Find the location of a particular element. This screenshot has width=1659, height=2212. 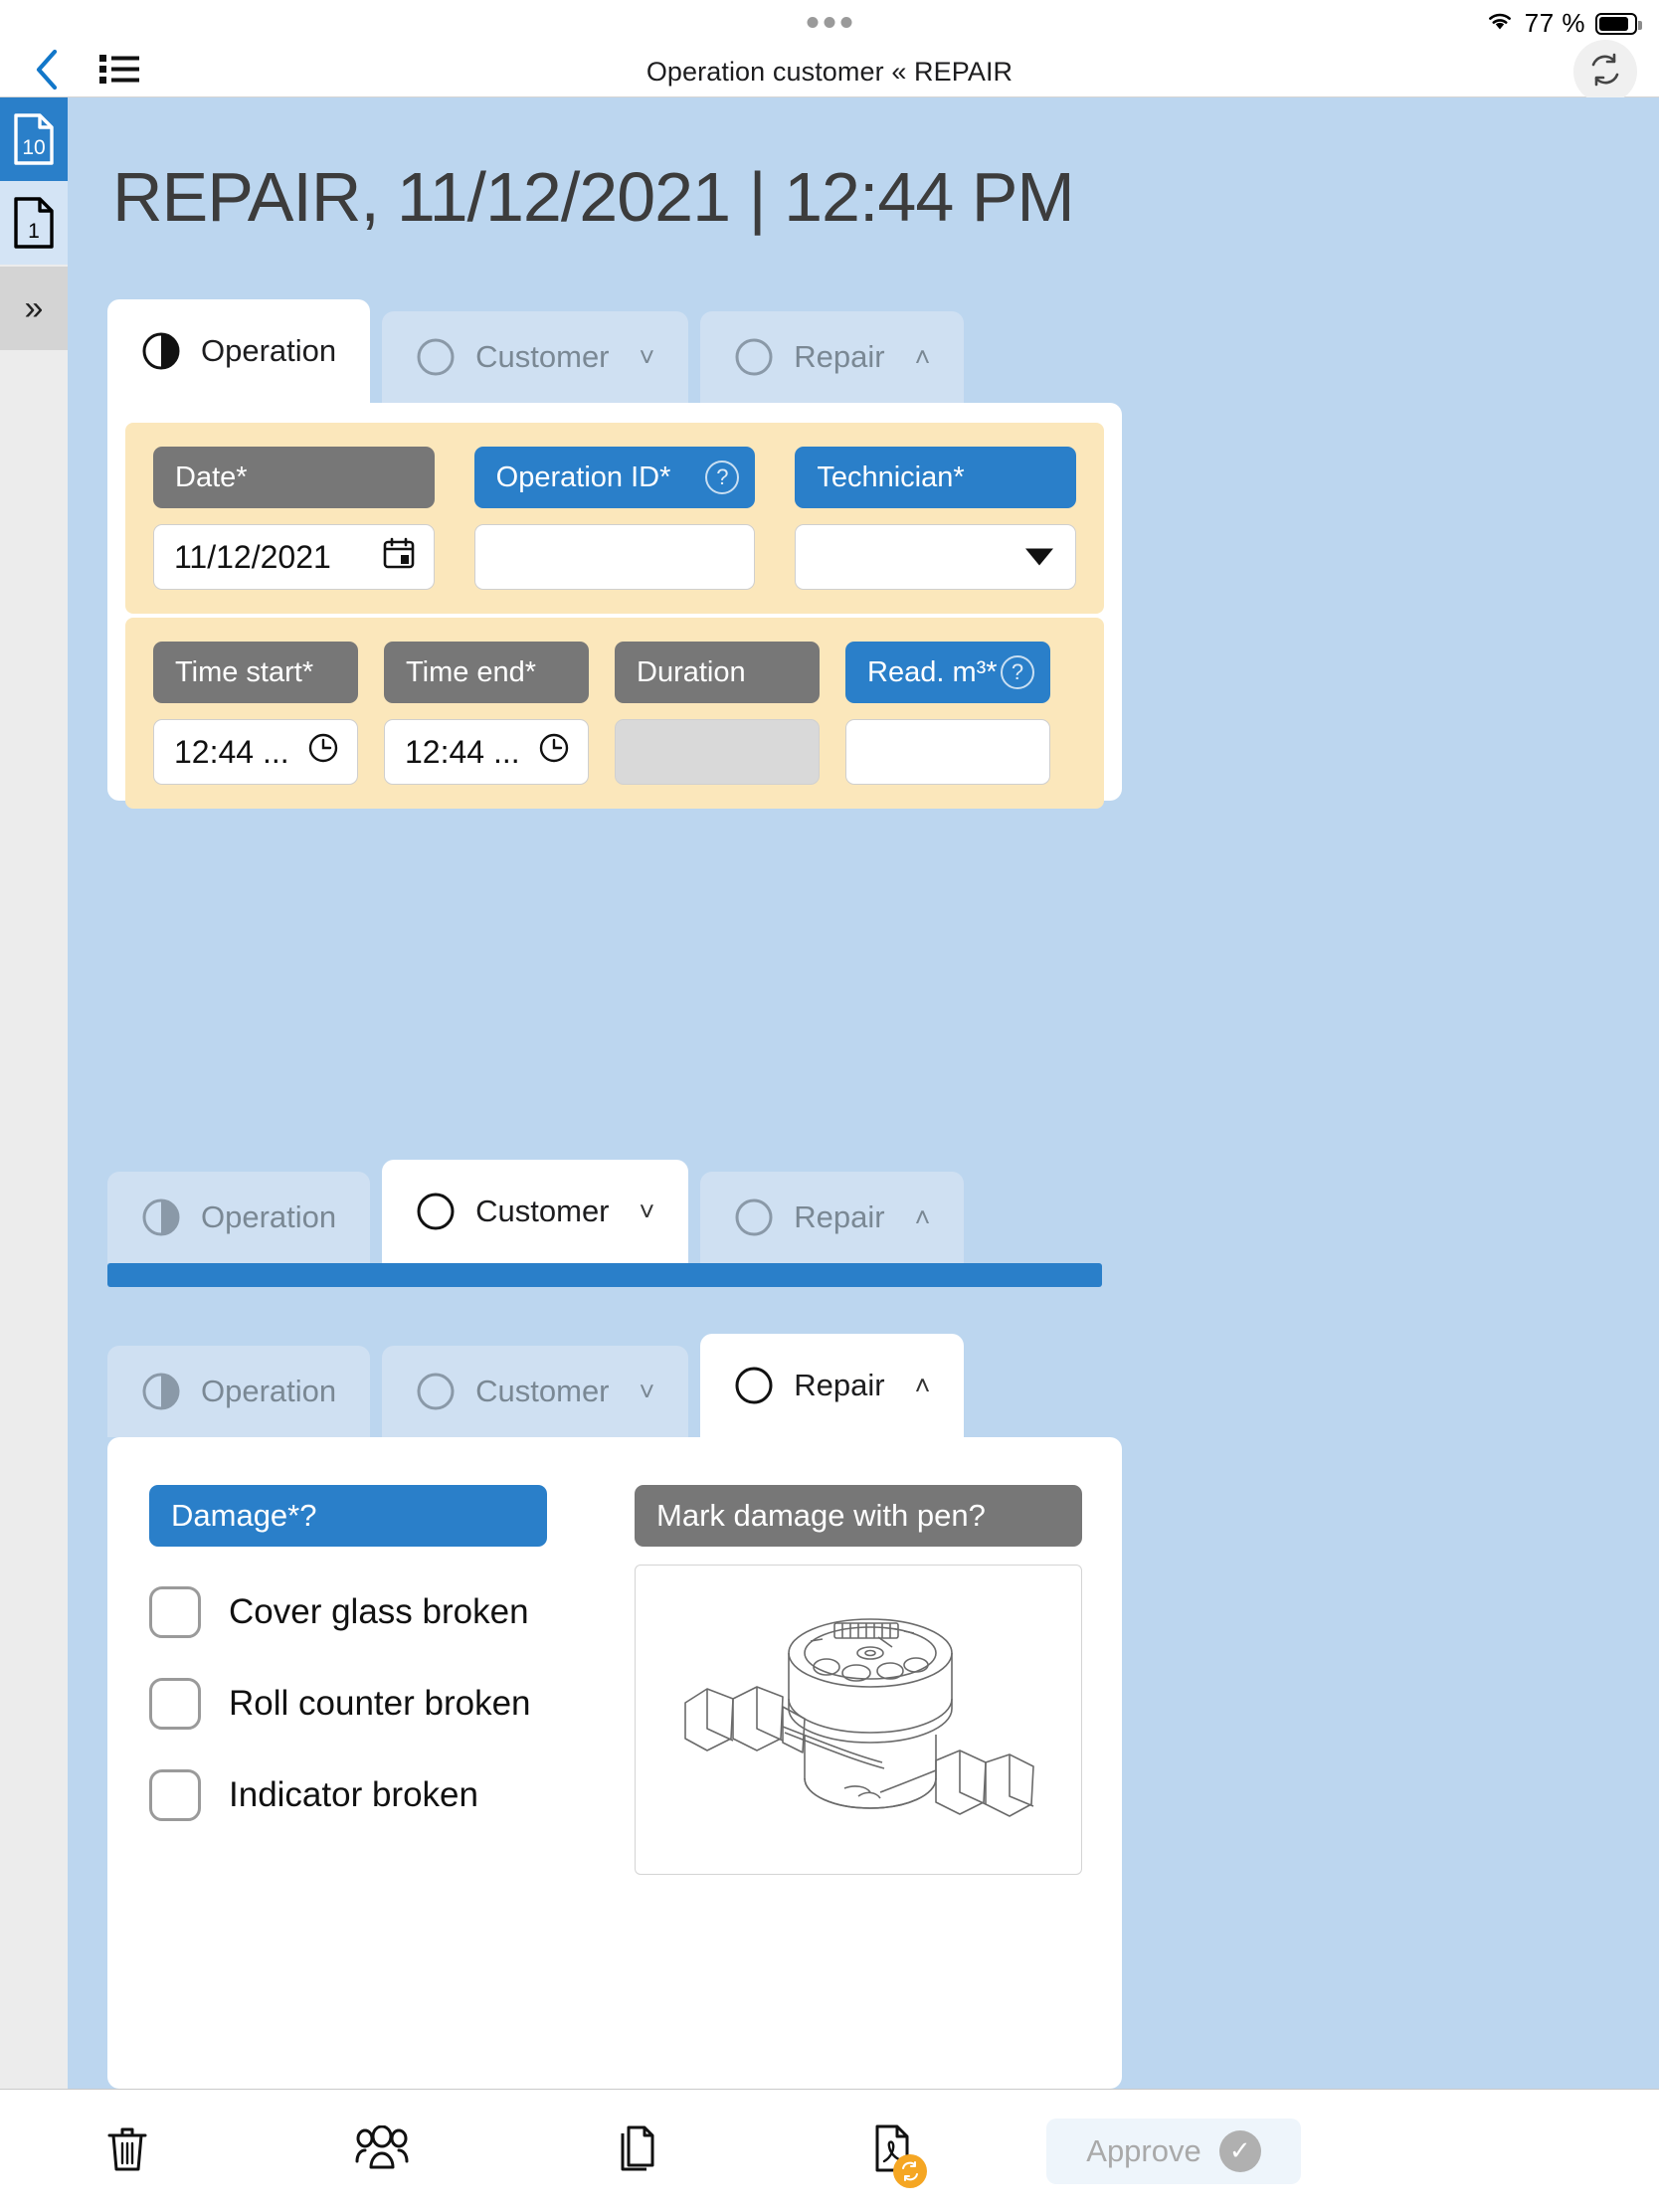

tab-customer-2: Customer ˅ is located at coordinates (535, 1211).